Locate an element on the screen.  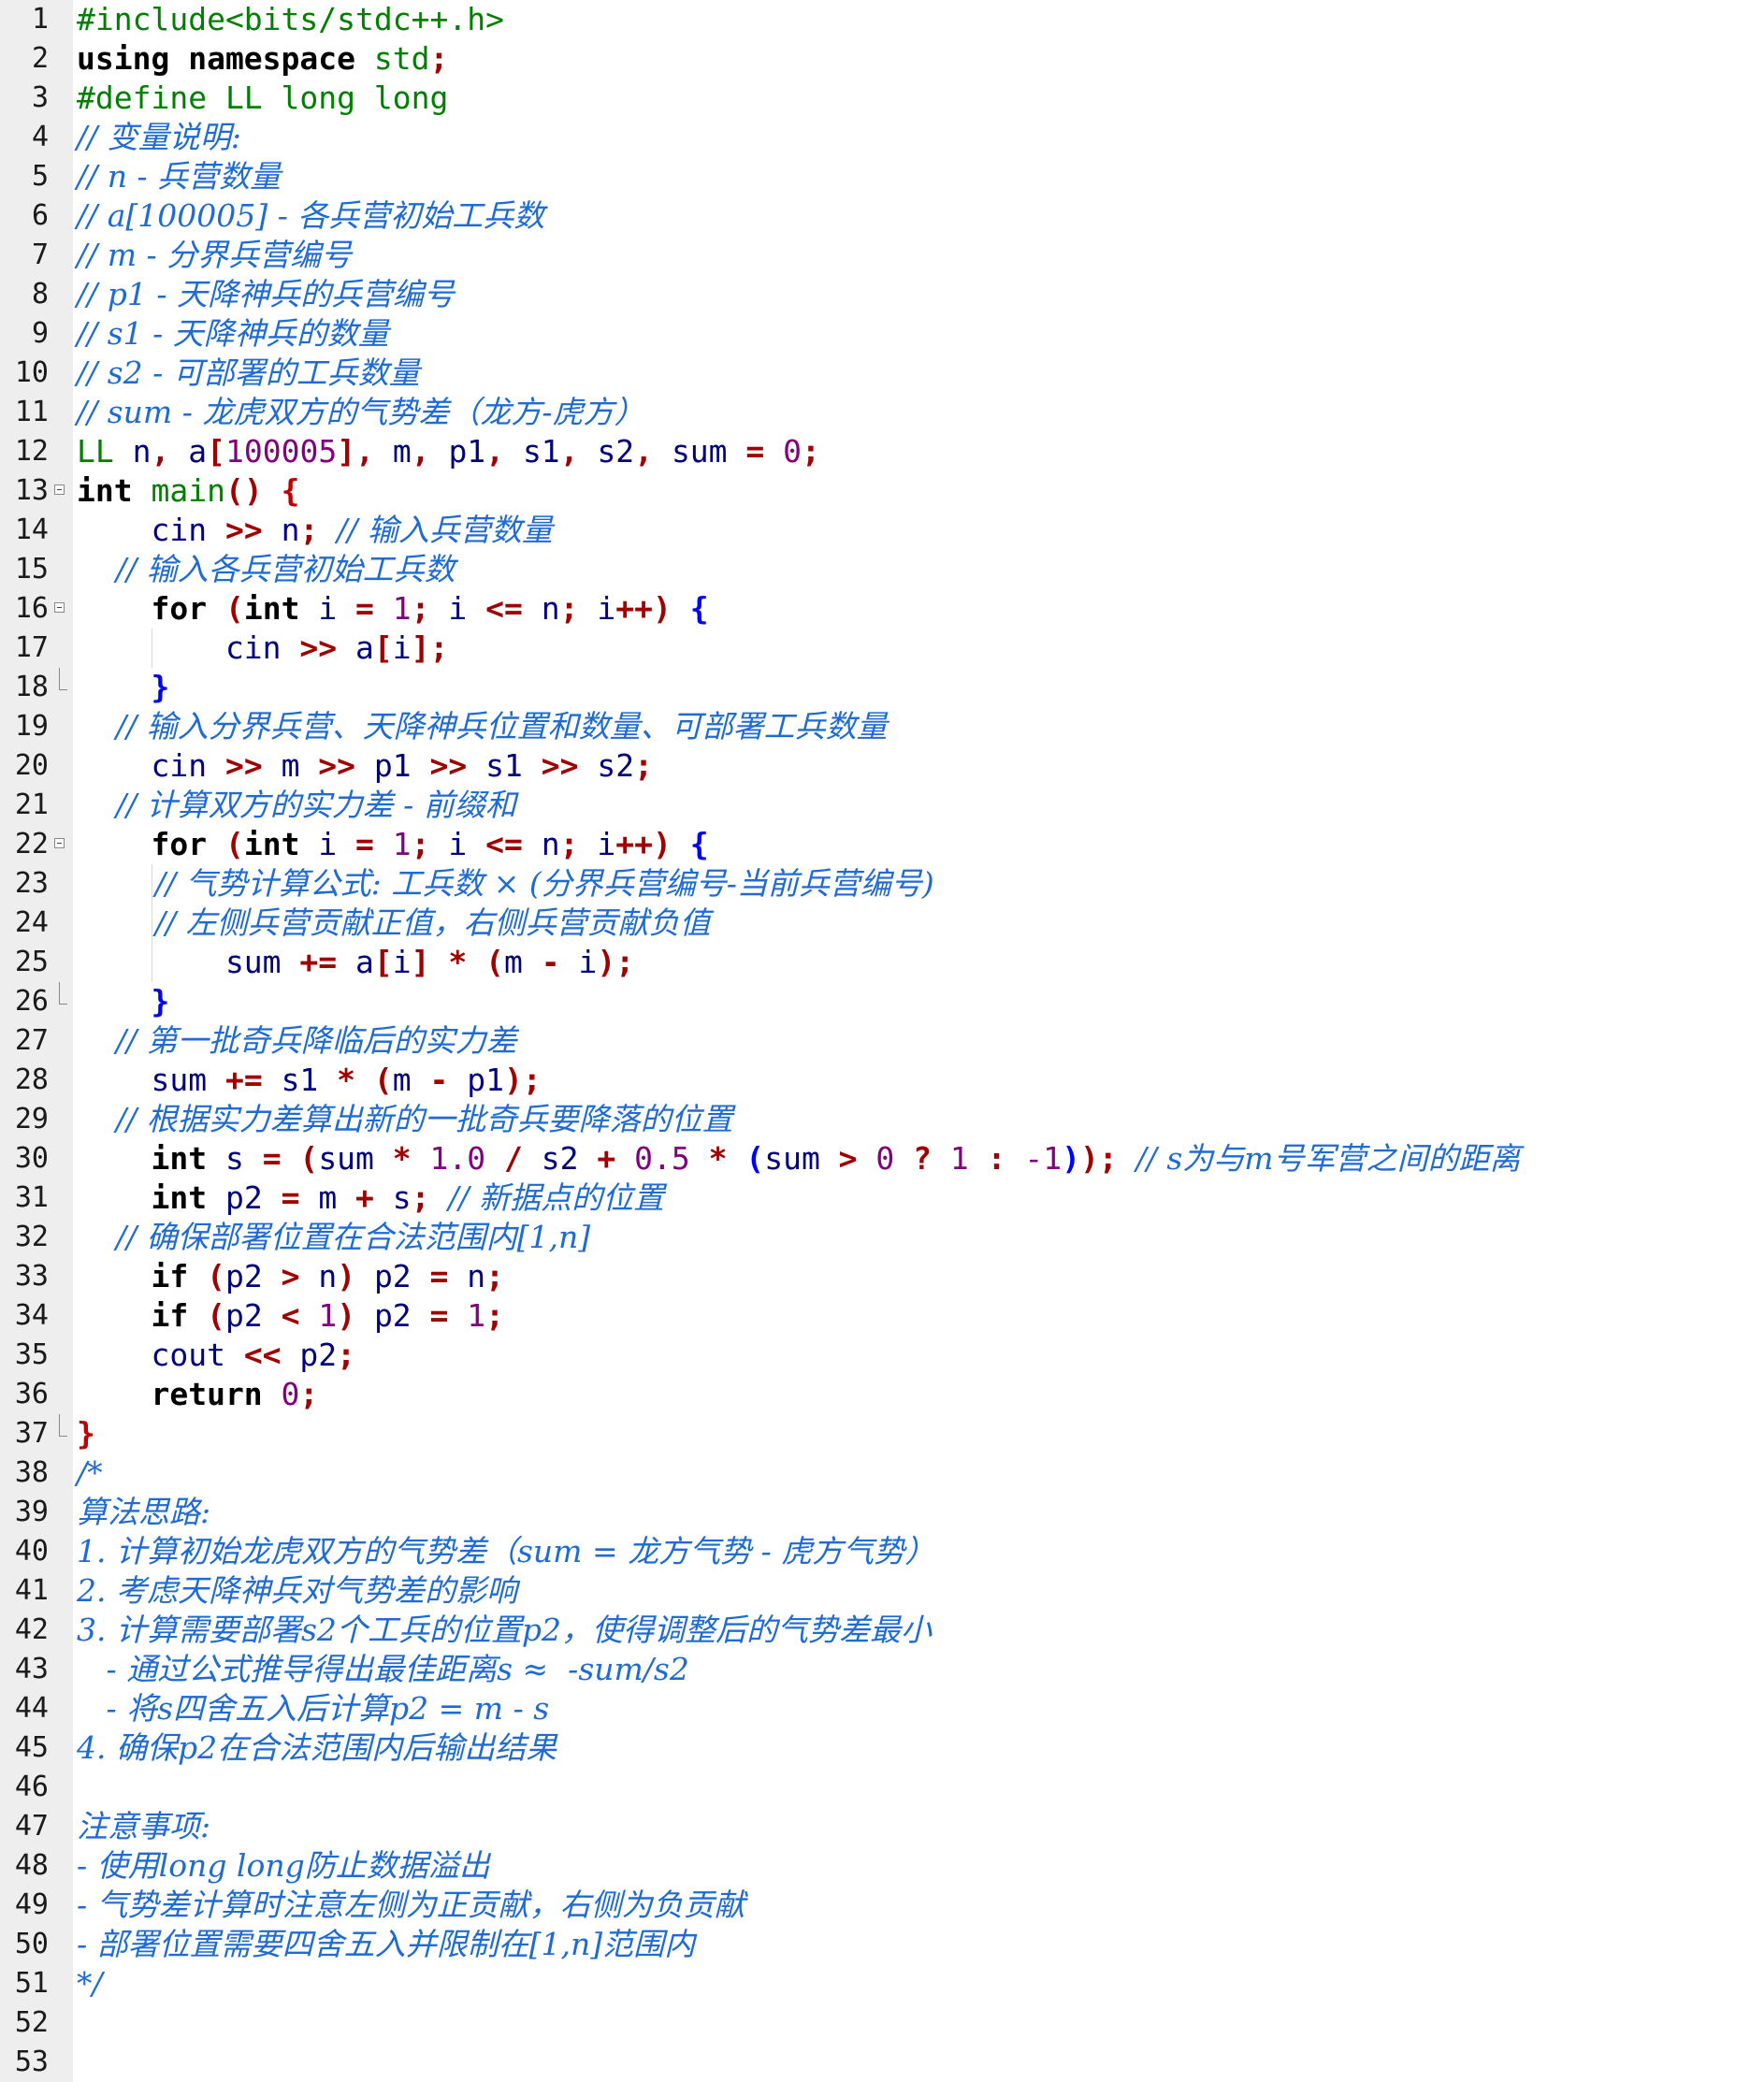
code-line: 25 sum += a[i] * (m - i); is located at coordinates (882, 962).